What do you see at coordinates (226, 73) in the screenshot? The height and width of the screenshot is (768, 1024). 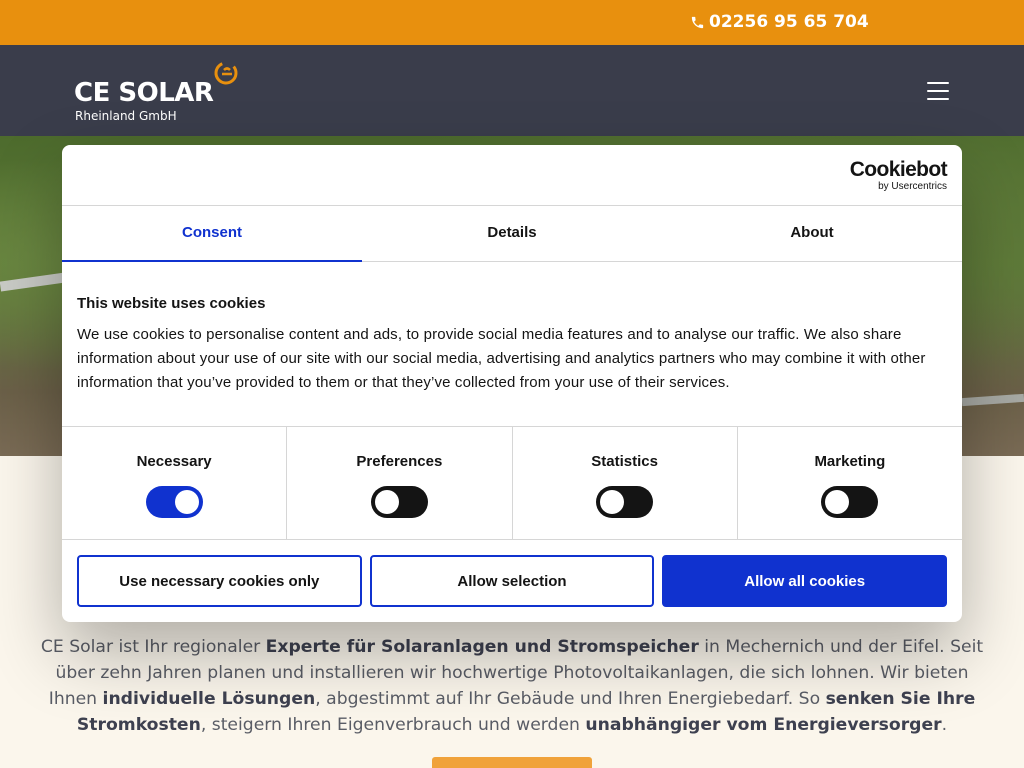 I see `logo-mark-icon` at bounding box center [226, 73].